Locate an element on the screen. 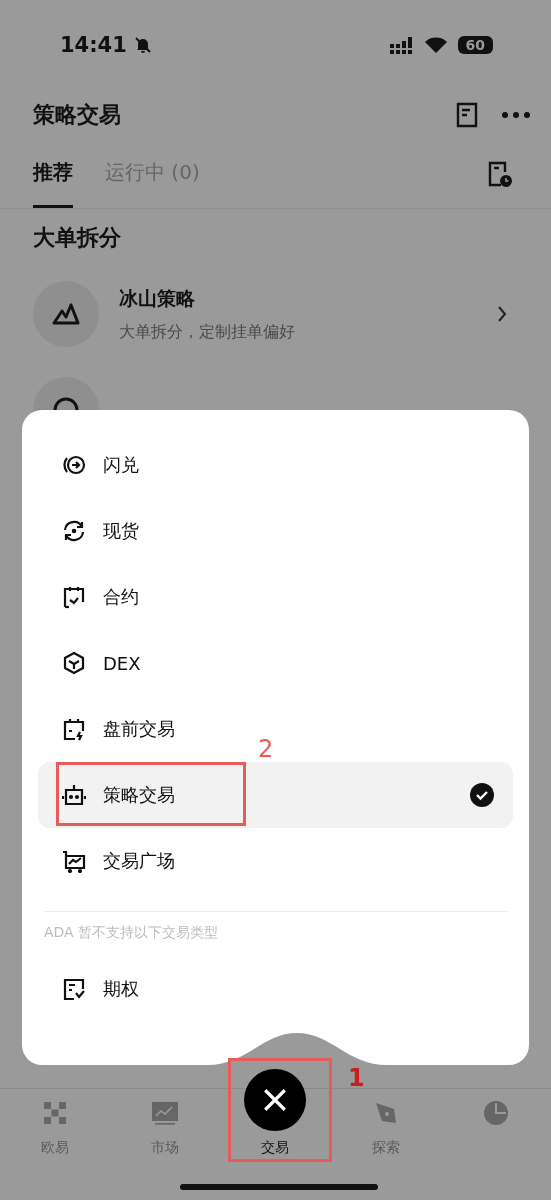 This screenshot has height=1200, width=551. annotation-number: 1 is located at coordinates (356, 1078).